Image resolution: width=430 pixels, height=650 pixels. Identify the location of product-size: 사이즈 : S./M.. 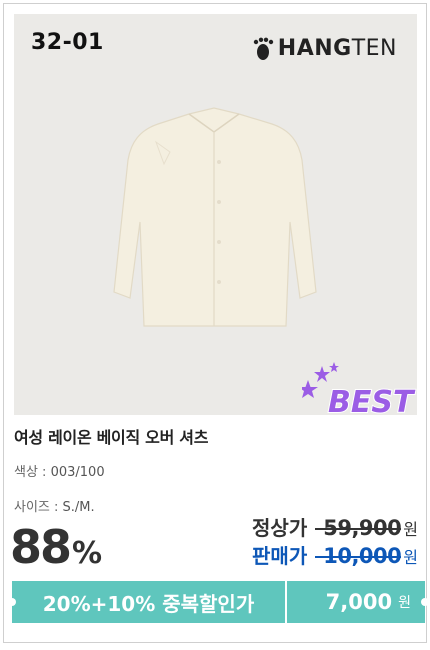
(54, 507).